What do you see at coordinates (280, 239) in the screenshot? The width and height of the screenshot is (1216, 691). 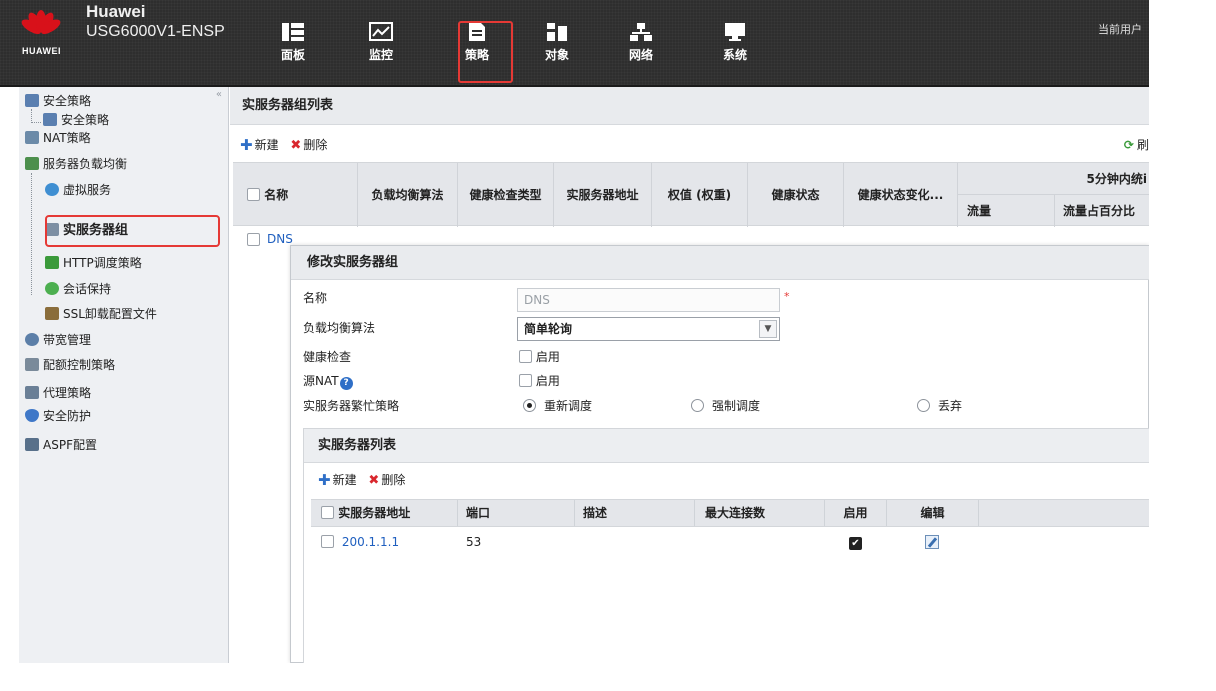 I see `row-name-link: DNS` at bounding box center [280, 239].